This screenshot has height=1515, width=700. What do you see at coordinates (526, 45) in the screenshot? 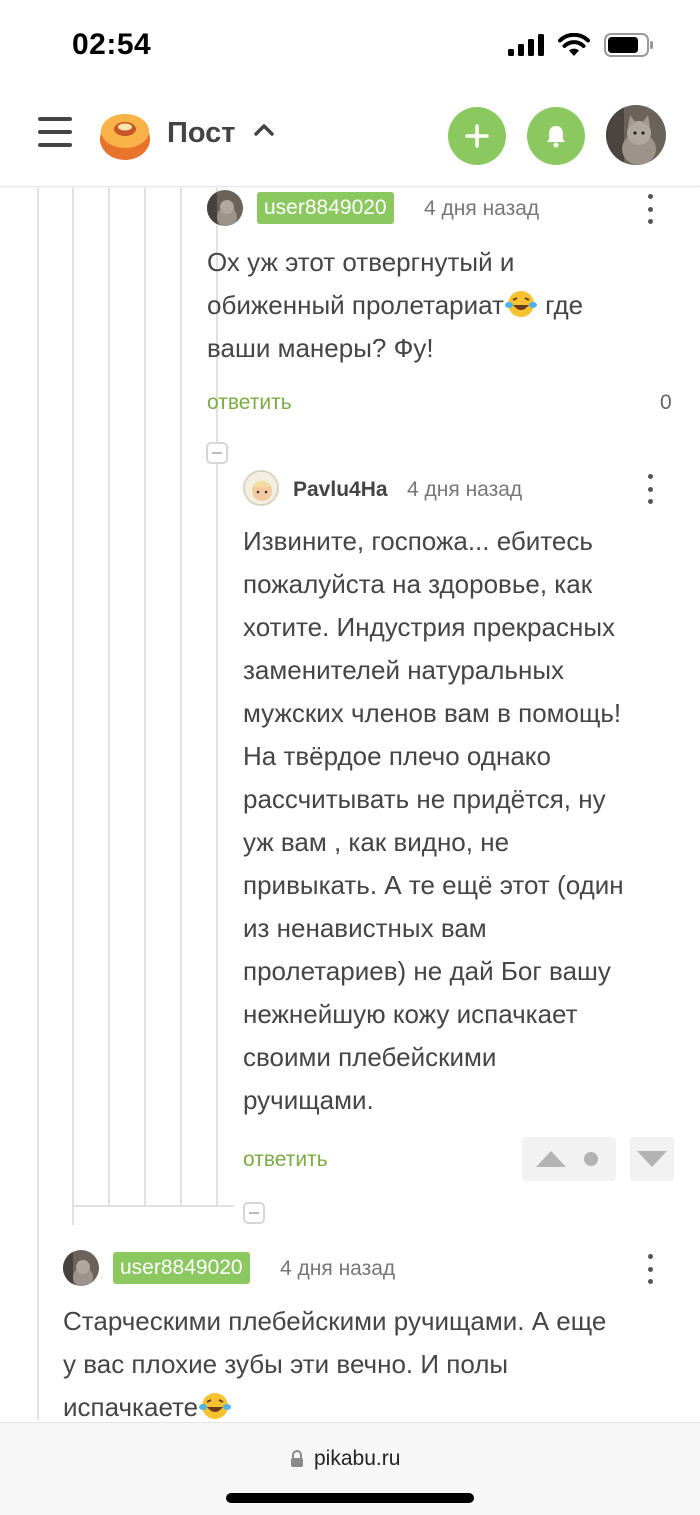
I see `signal-icon` at bounding box center [526, 45].